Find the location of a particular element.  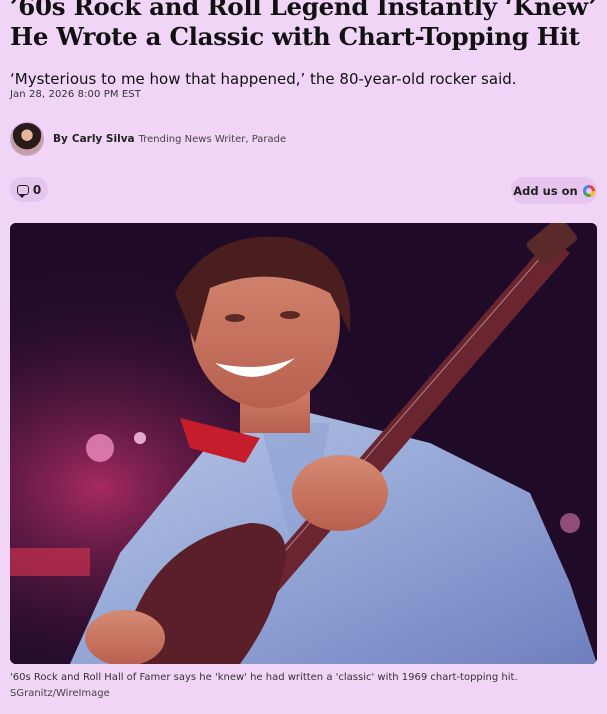

google-g-icon is located at coordinates (588, 190).